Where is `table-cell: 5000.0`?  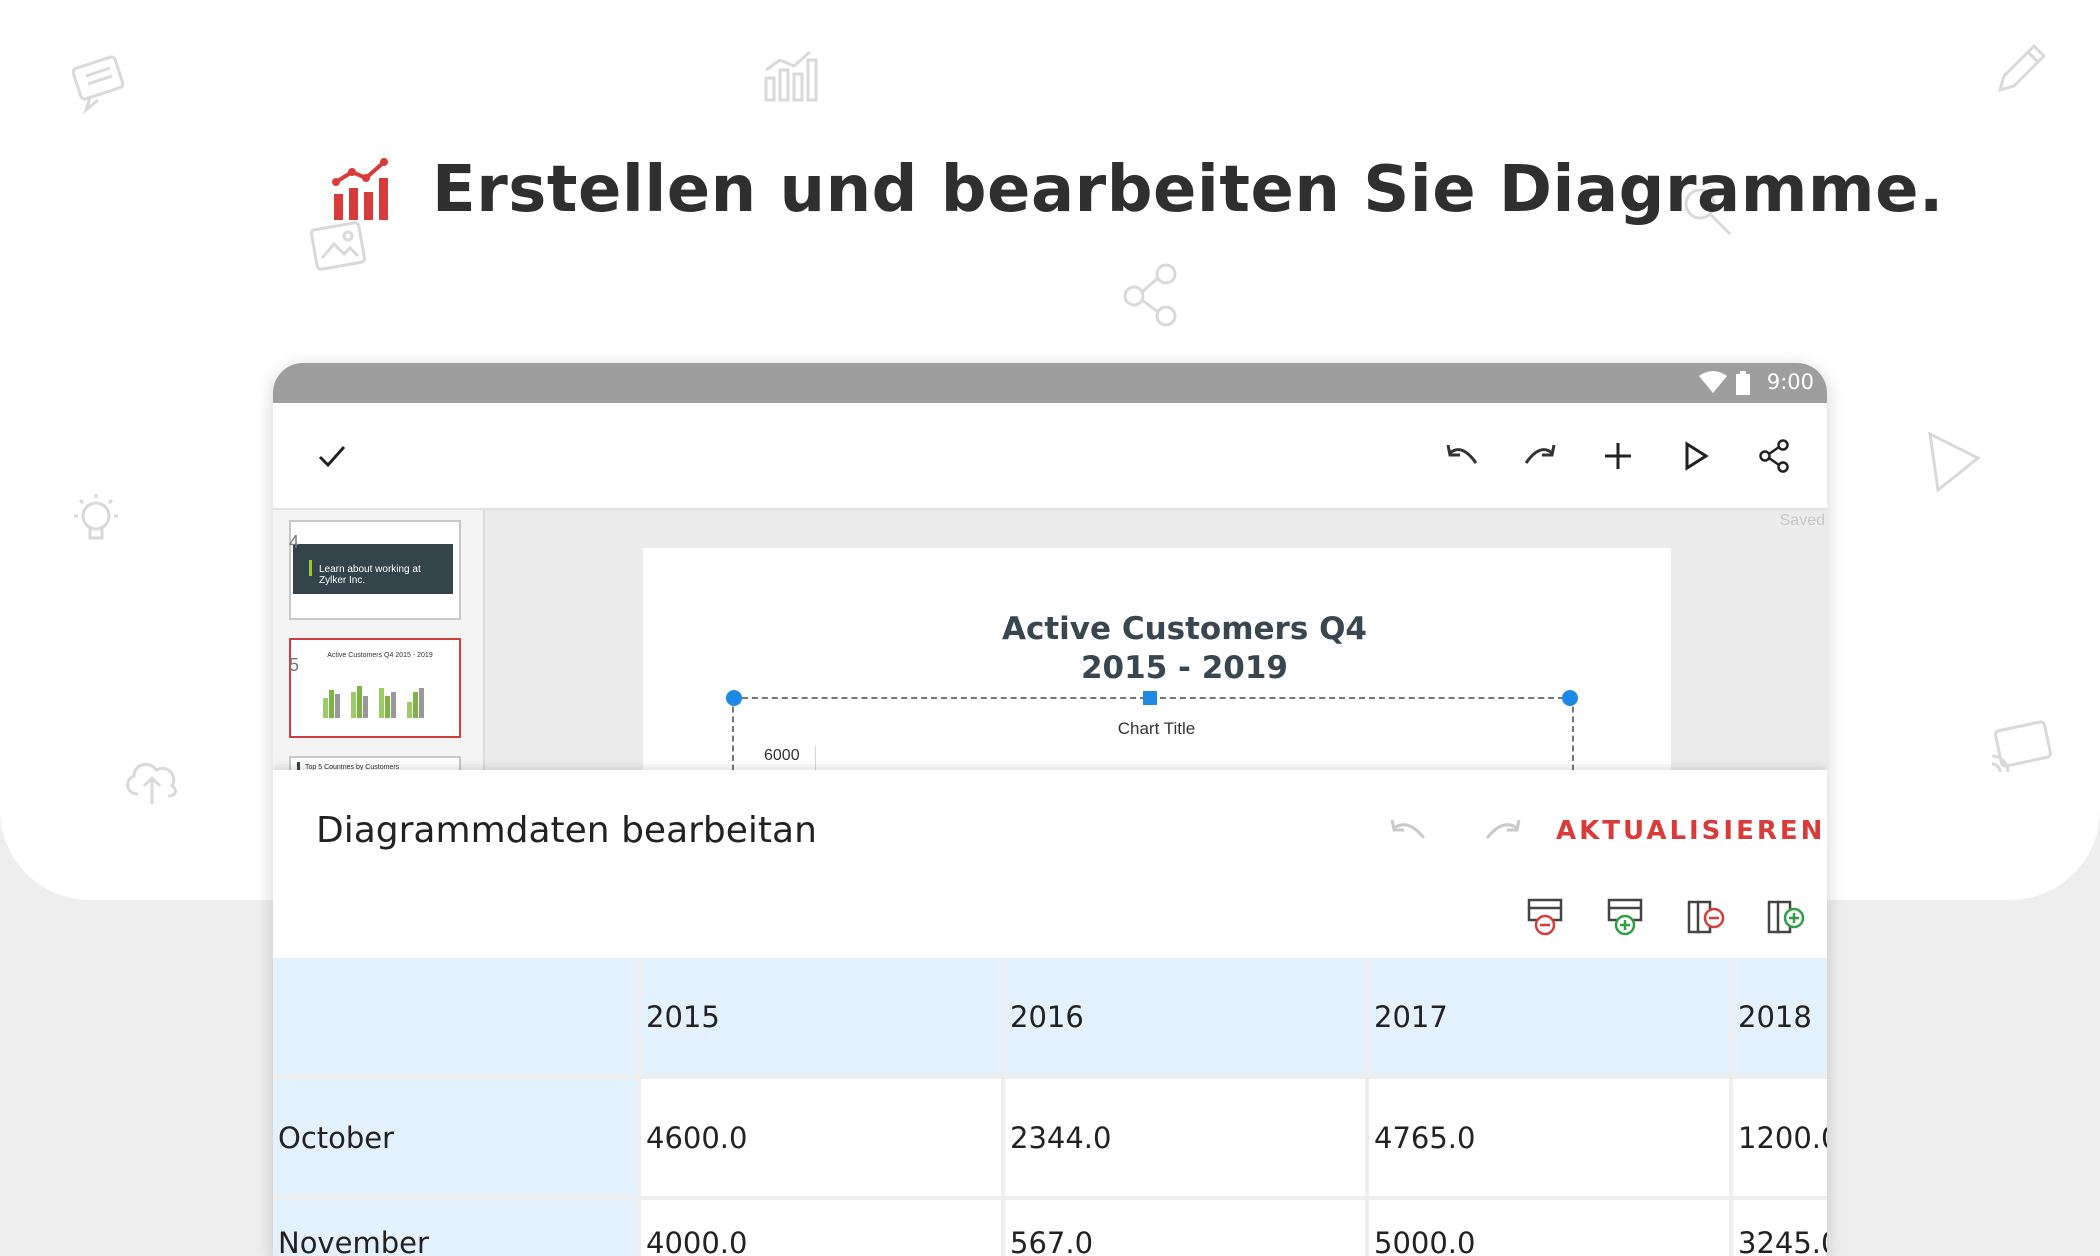 table-cell: 5000.0 is located at coordinates (1549, 1228).